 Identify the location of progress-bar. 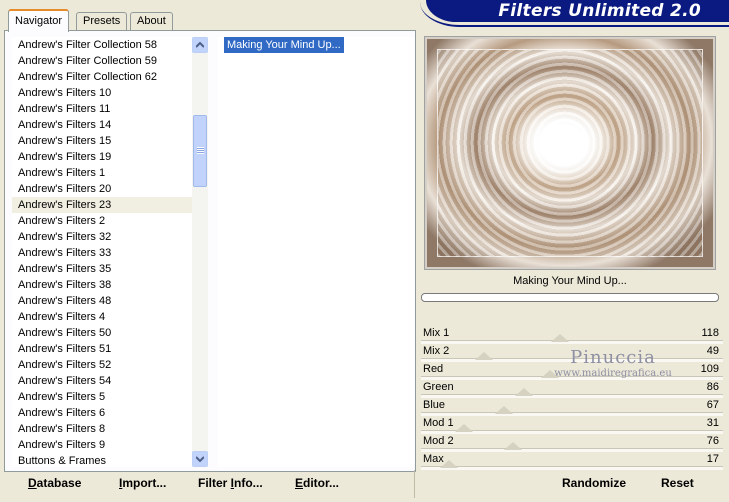
(570, 297).